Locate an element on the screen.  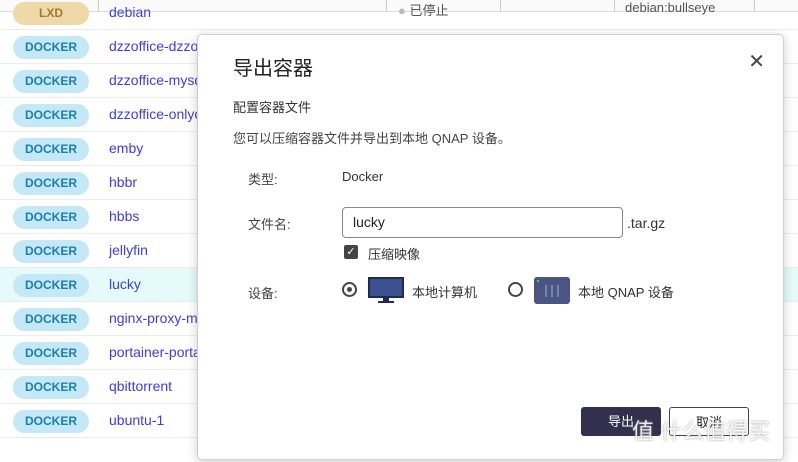
close-icon: ✕ is located at coordinates (756, 61).